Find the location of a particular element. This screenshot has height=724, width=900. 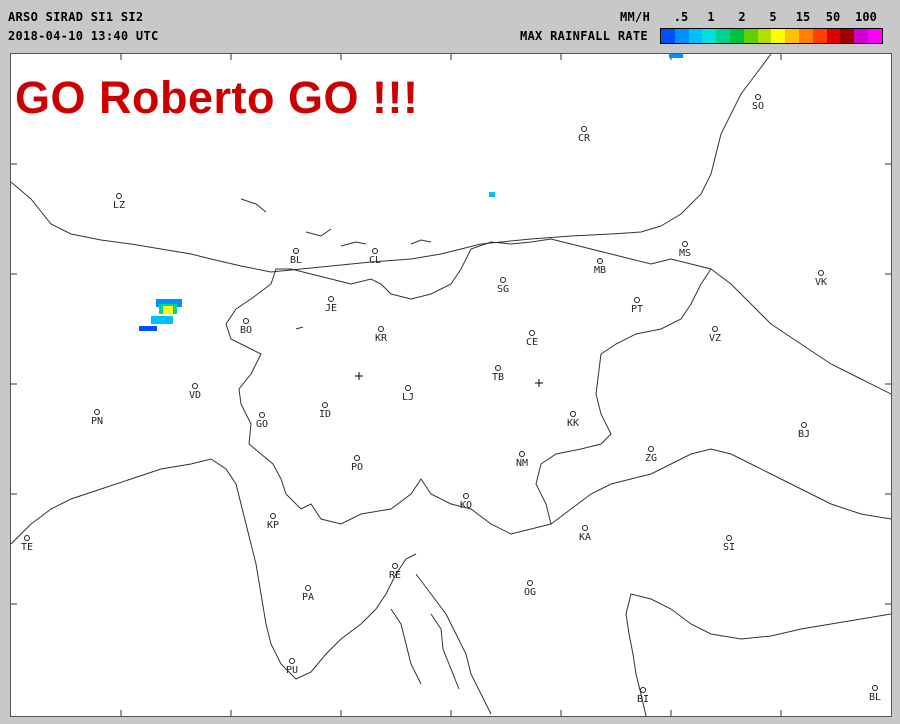

city-label: TE is located at coordinates (27, 547).